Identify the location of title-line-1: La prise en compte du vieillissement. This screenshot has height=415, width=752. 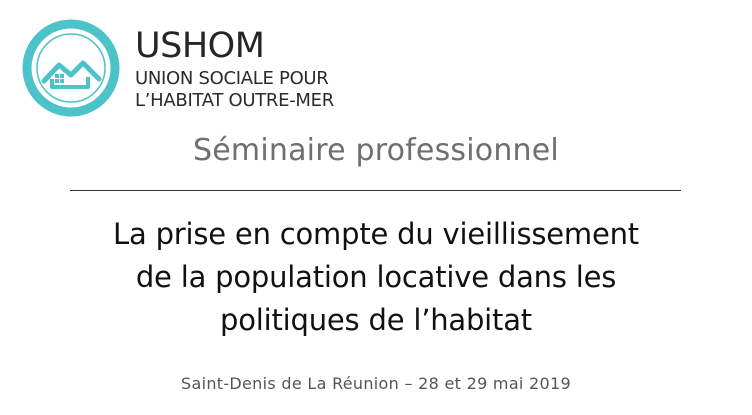
(376, 234).